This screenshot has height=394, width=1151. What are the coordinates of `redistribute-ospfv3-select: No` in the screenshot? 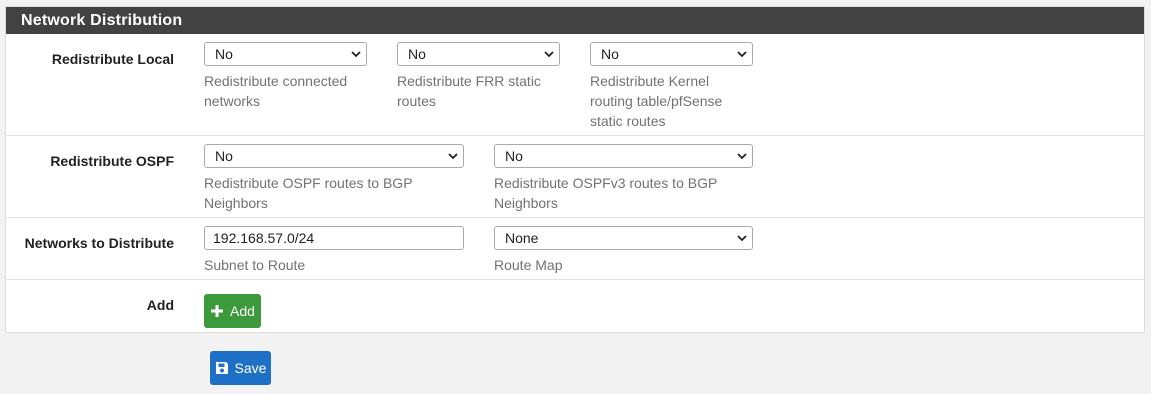 It's located at (623, 156).